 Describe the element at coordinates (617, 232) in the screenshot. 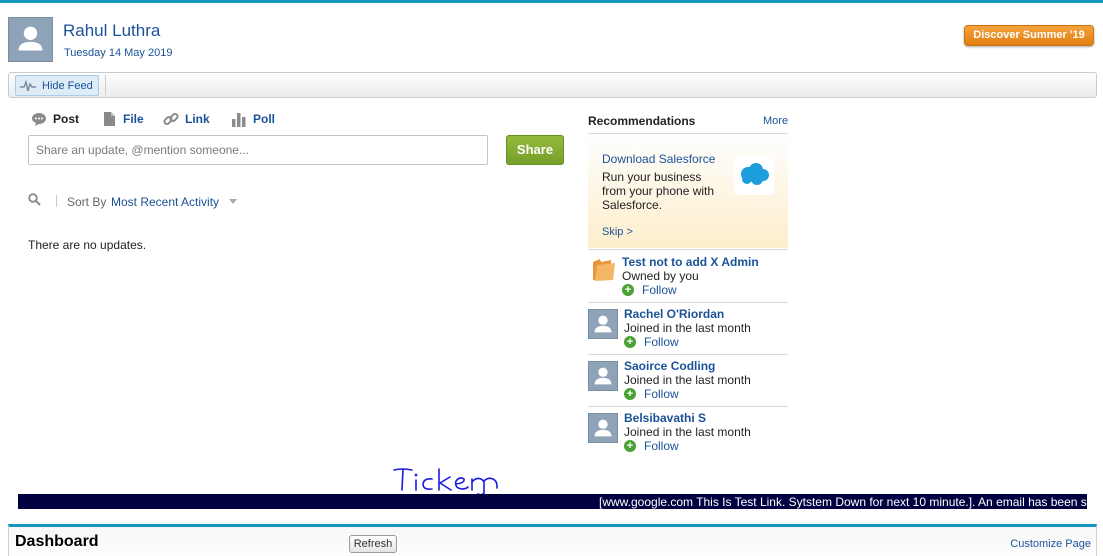

I see `skip-promo-link: Skip >` at that location.